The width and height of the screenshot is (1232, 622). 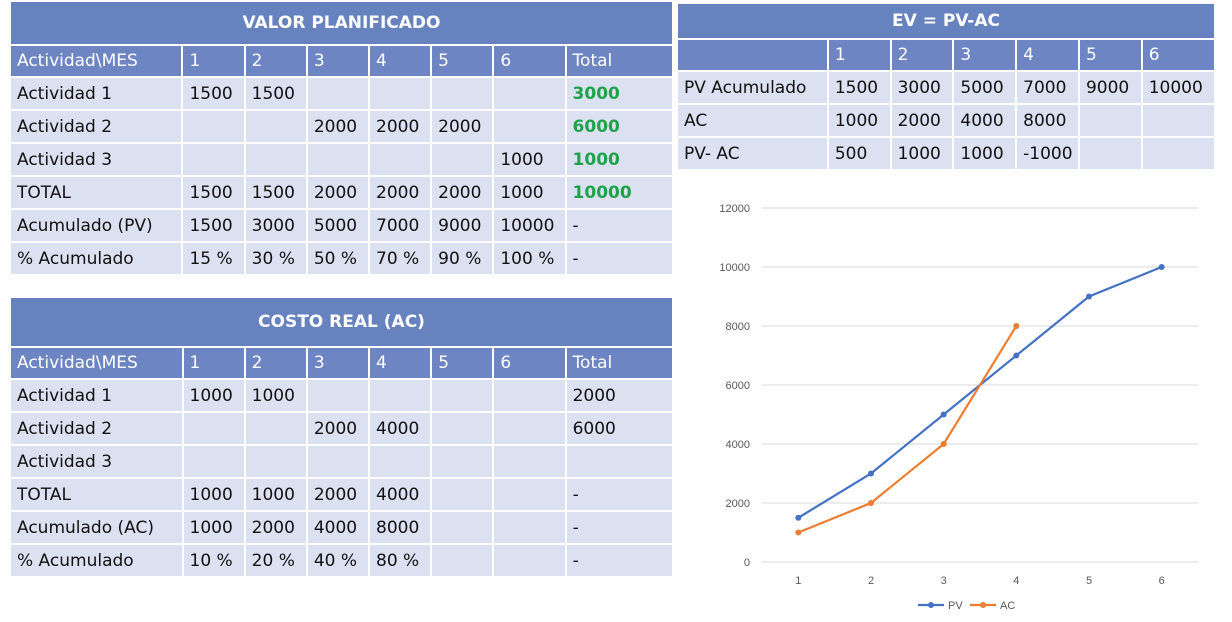 What do you see at coordinates (213, 560) in the screenshot?
I see `cell: 10 %` at bounding box center [213, 560].